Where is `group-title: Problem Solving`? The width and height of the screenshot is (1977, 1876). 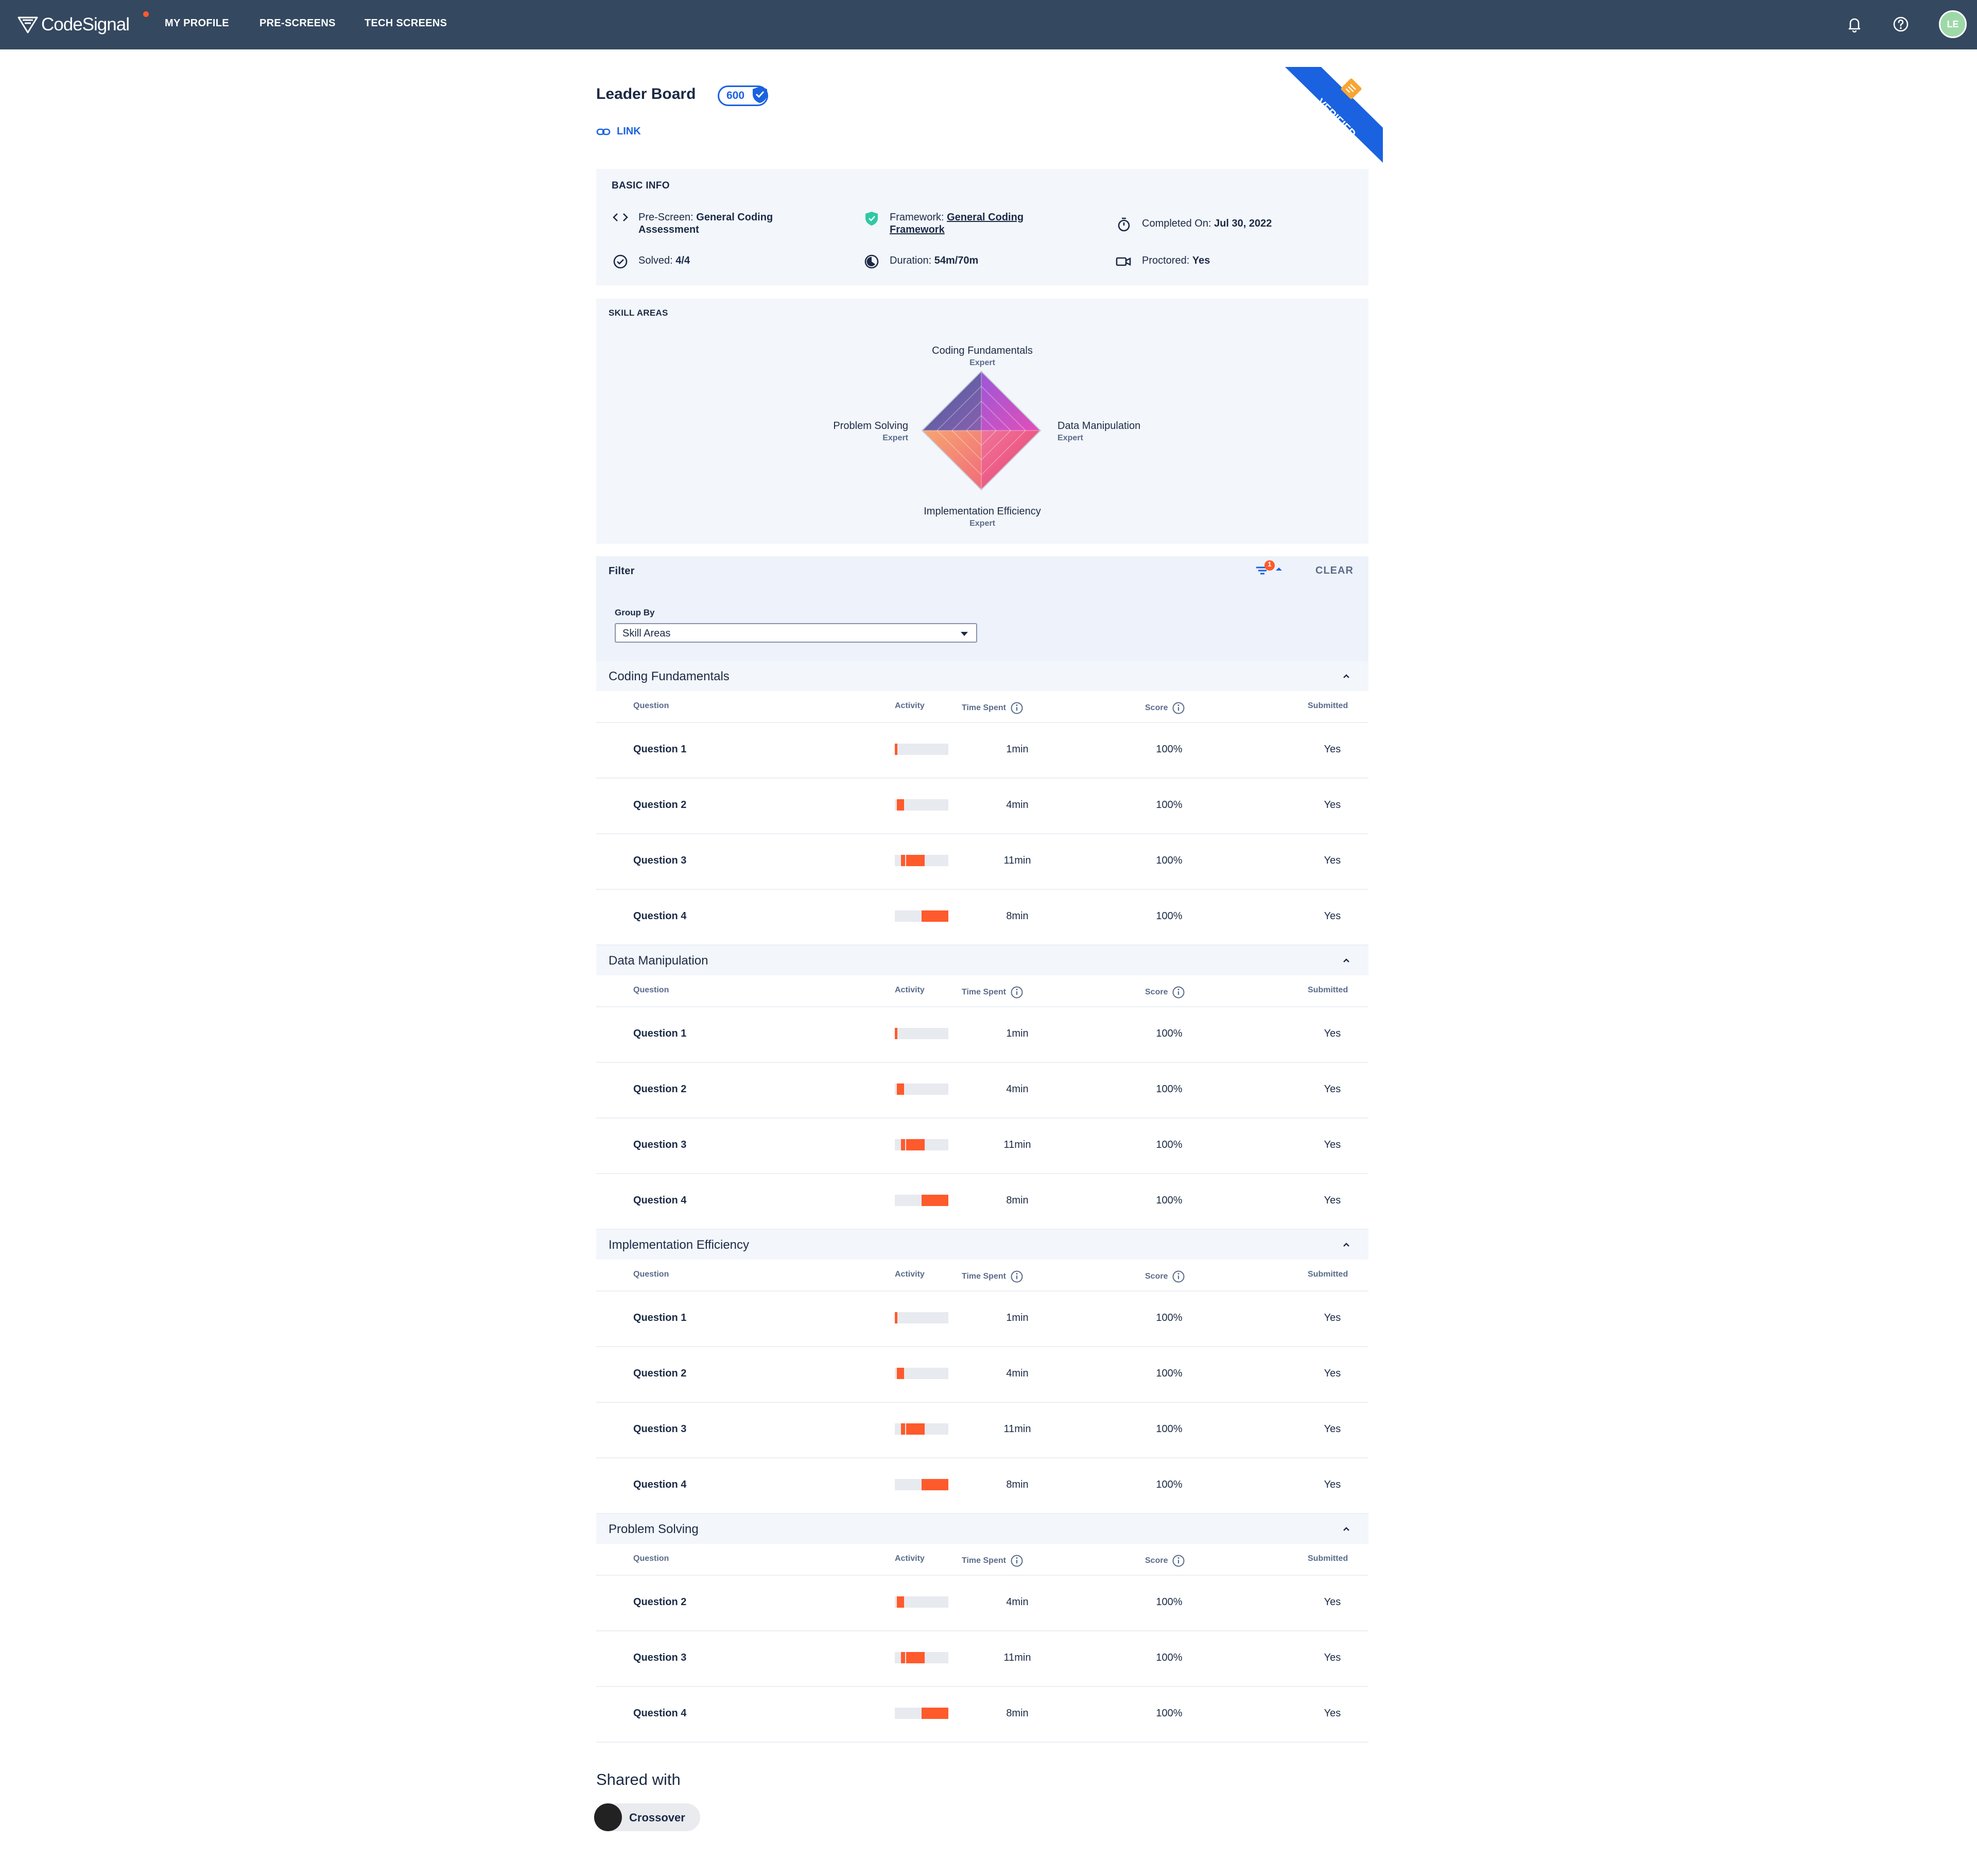 group-title: Problem Solving is located at coordinates (654, 1529).